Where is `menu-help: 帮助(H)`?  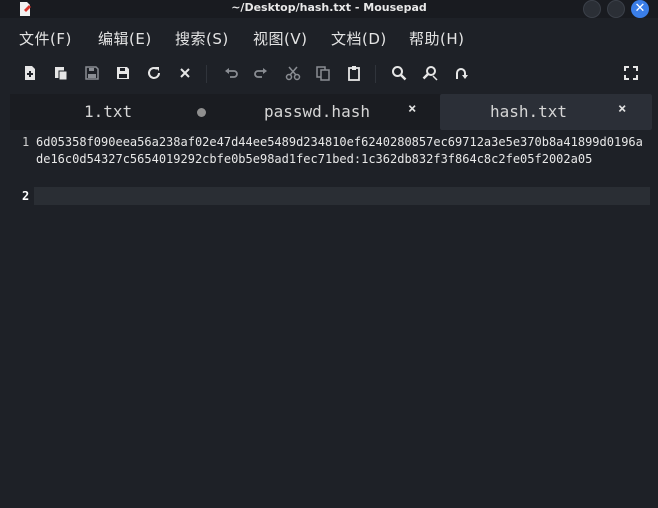
menu-help: 帮助(H) is located at coordinates (436, 38).